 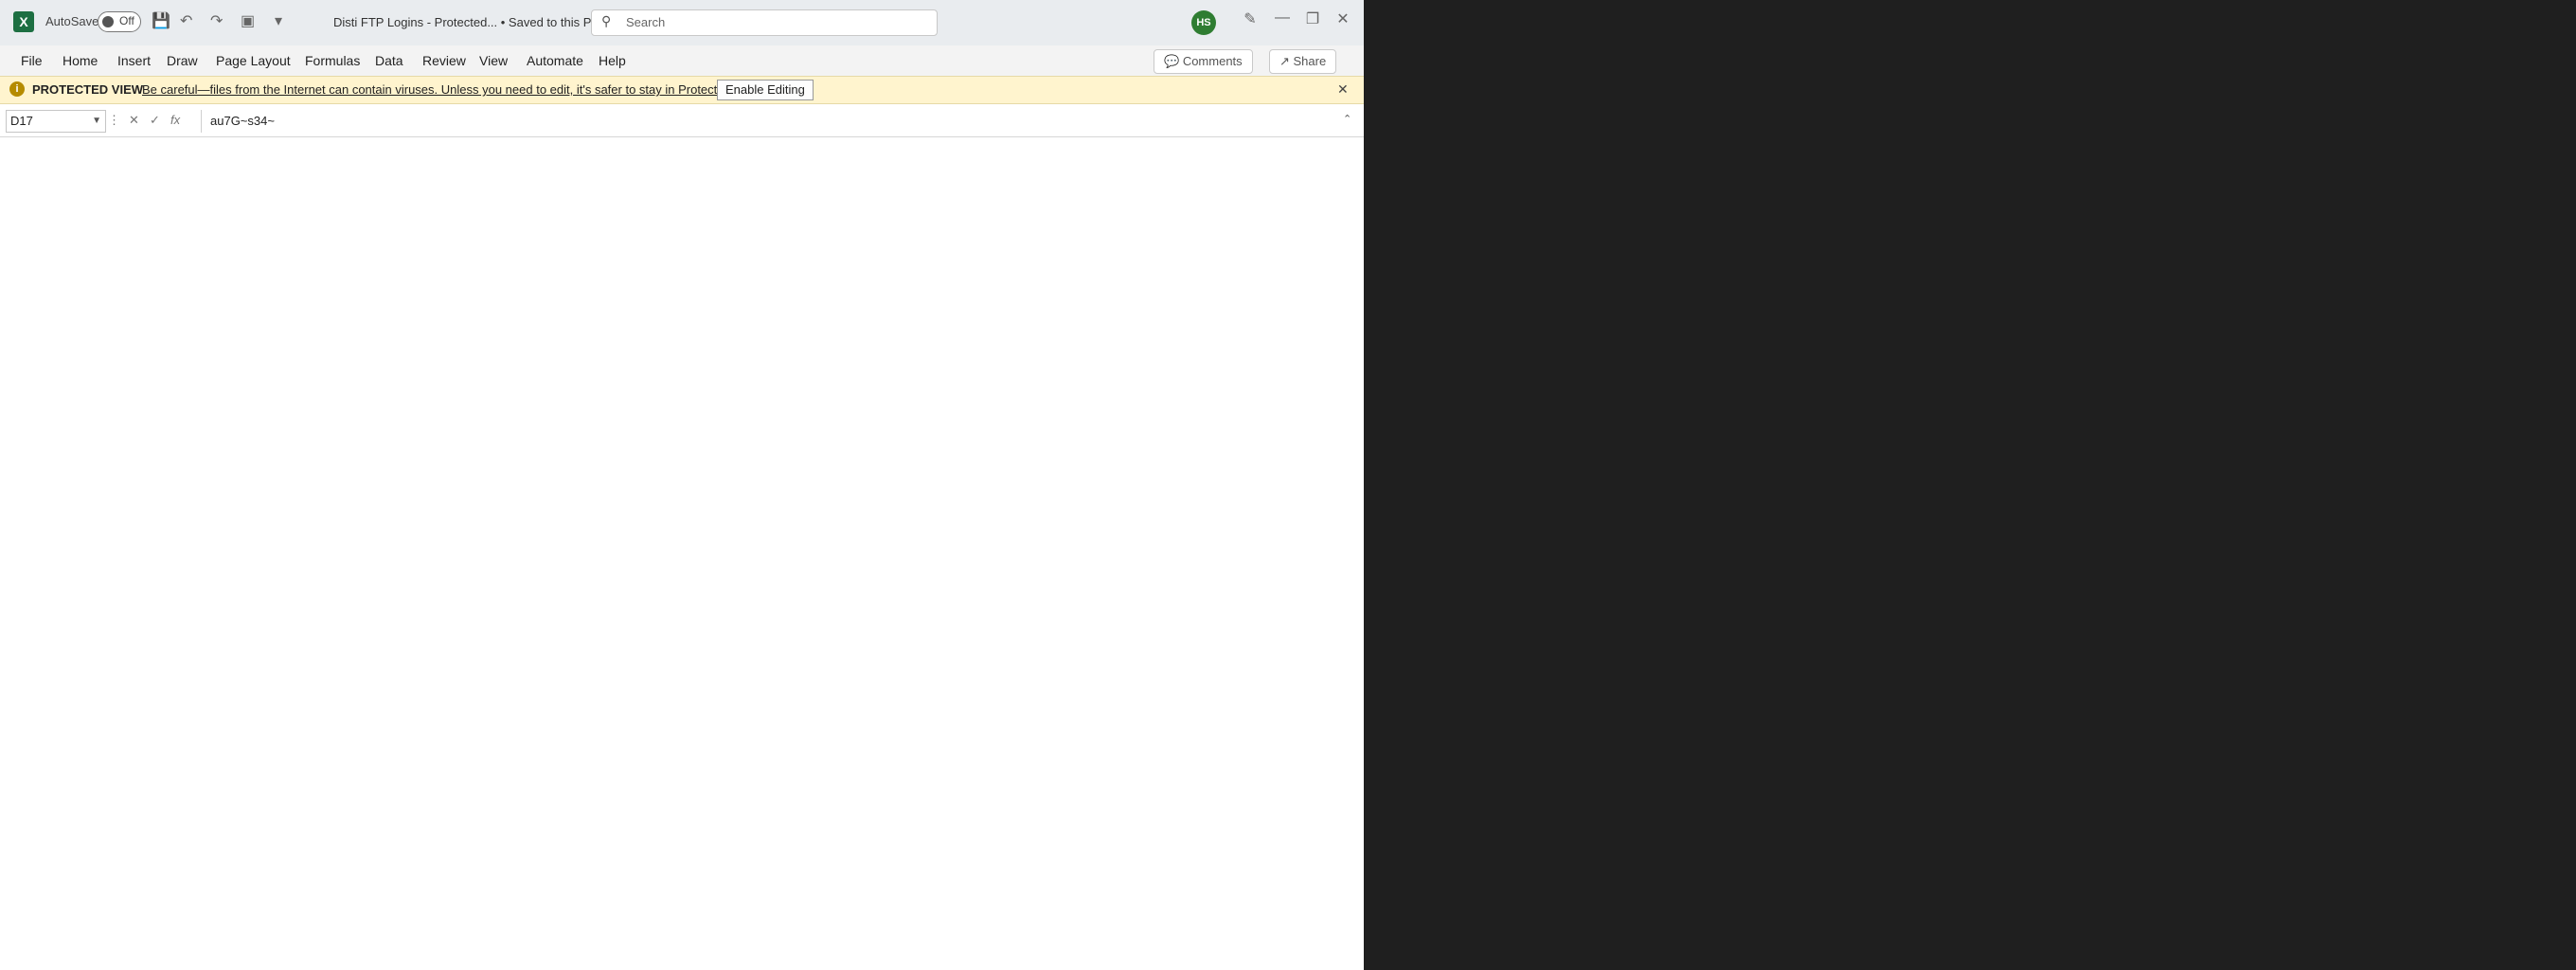 What do you see at coordinates (248, 20) in the screenshot?
I see `screenshot-icon: ▣` at bounding box center [248, 20].